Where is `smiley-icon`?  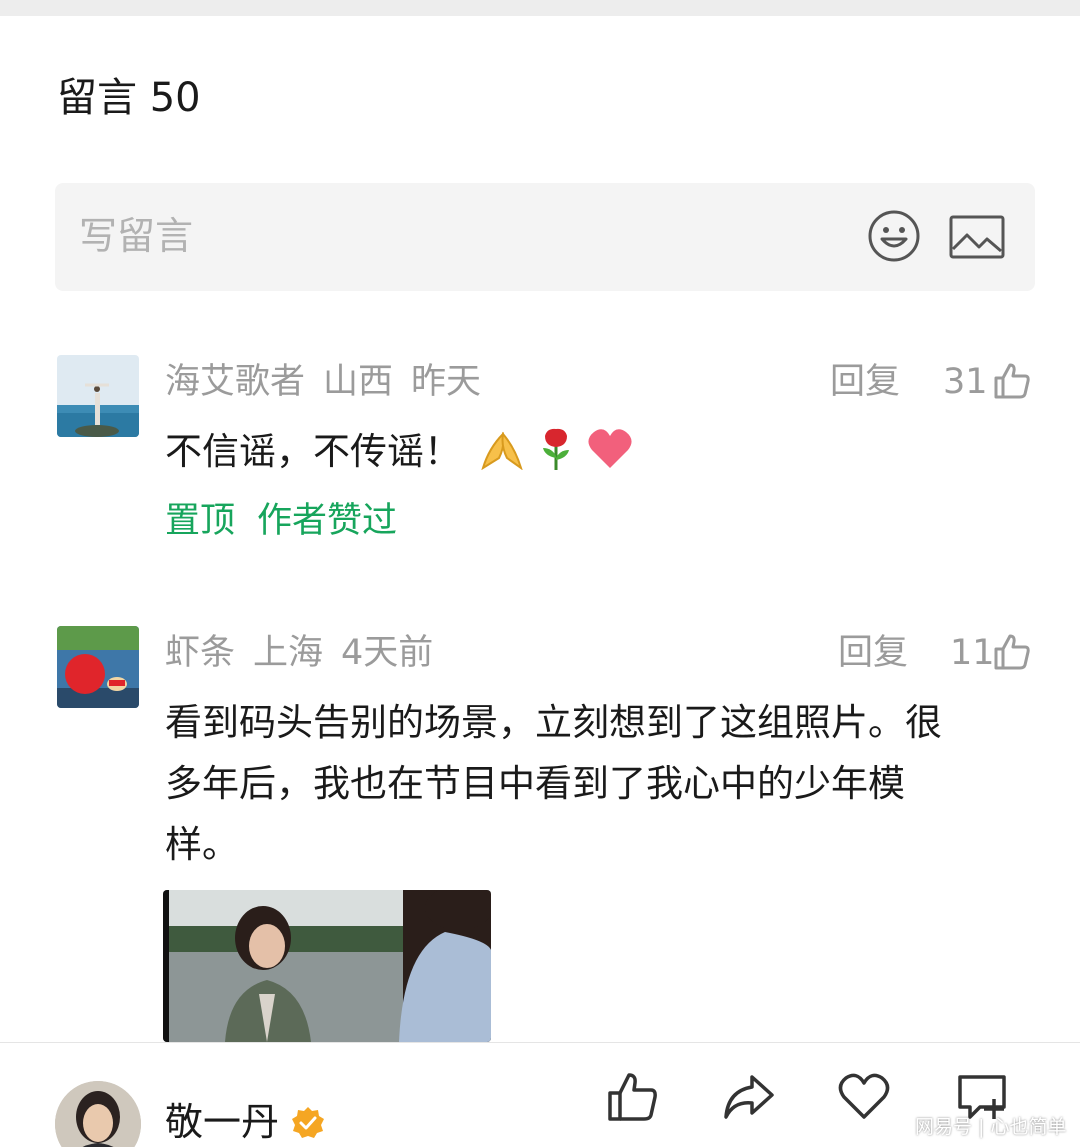 smiley-icon is located at coordinates (894, 236).